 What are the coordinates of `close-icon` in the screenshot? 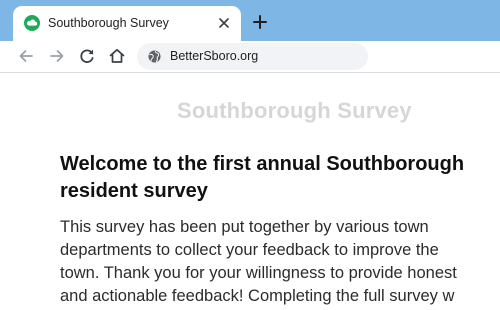 It's located at (224, 23).